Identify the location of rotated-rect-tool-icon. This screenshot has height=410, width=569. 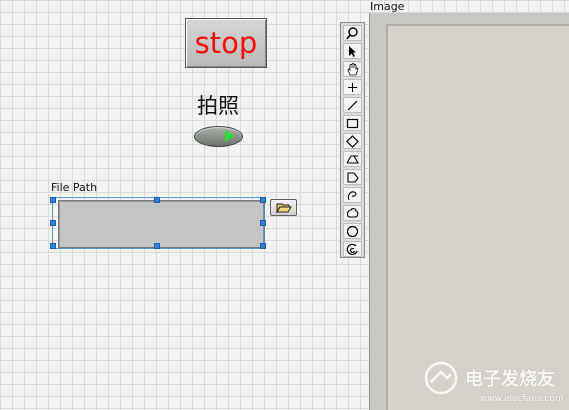
(352, 141).